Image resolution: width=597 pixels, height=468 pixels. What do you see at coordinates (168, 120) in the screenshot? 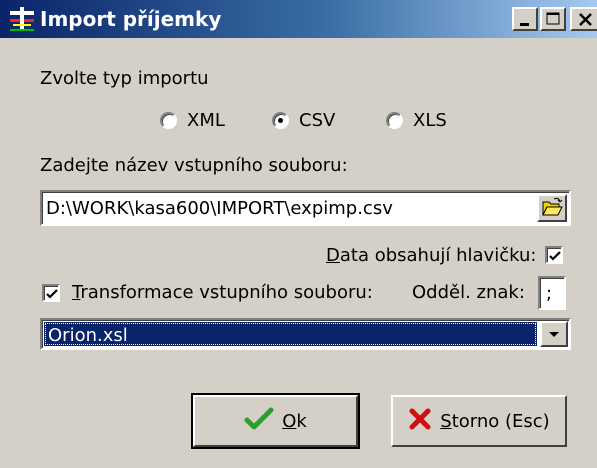
I see `radio-xml-circle` at bounding box center [168, 120].